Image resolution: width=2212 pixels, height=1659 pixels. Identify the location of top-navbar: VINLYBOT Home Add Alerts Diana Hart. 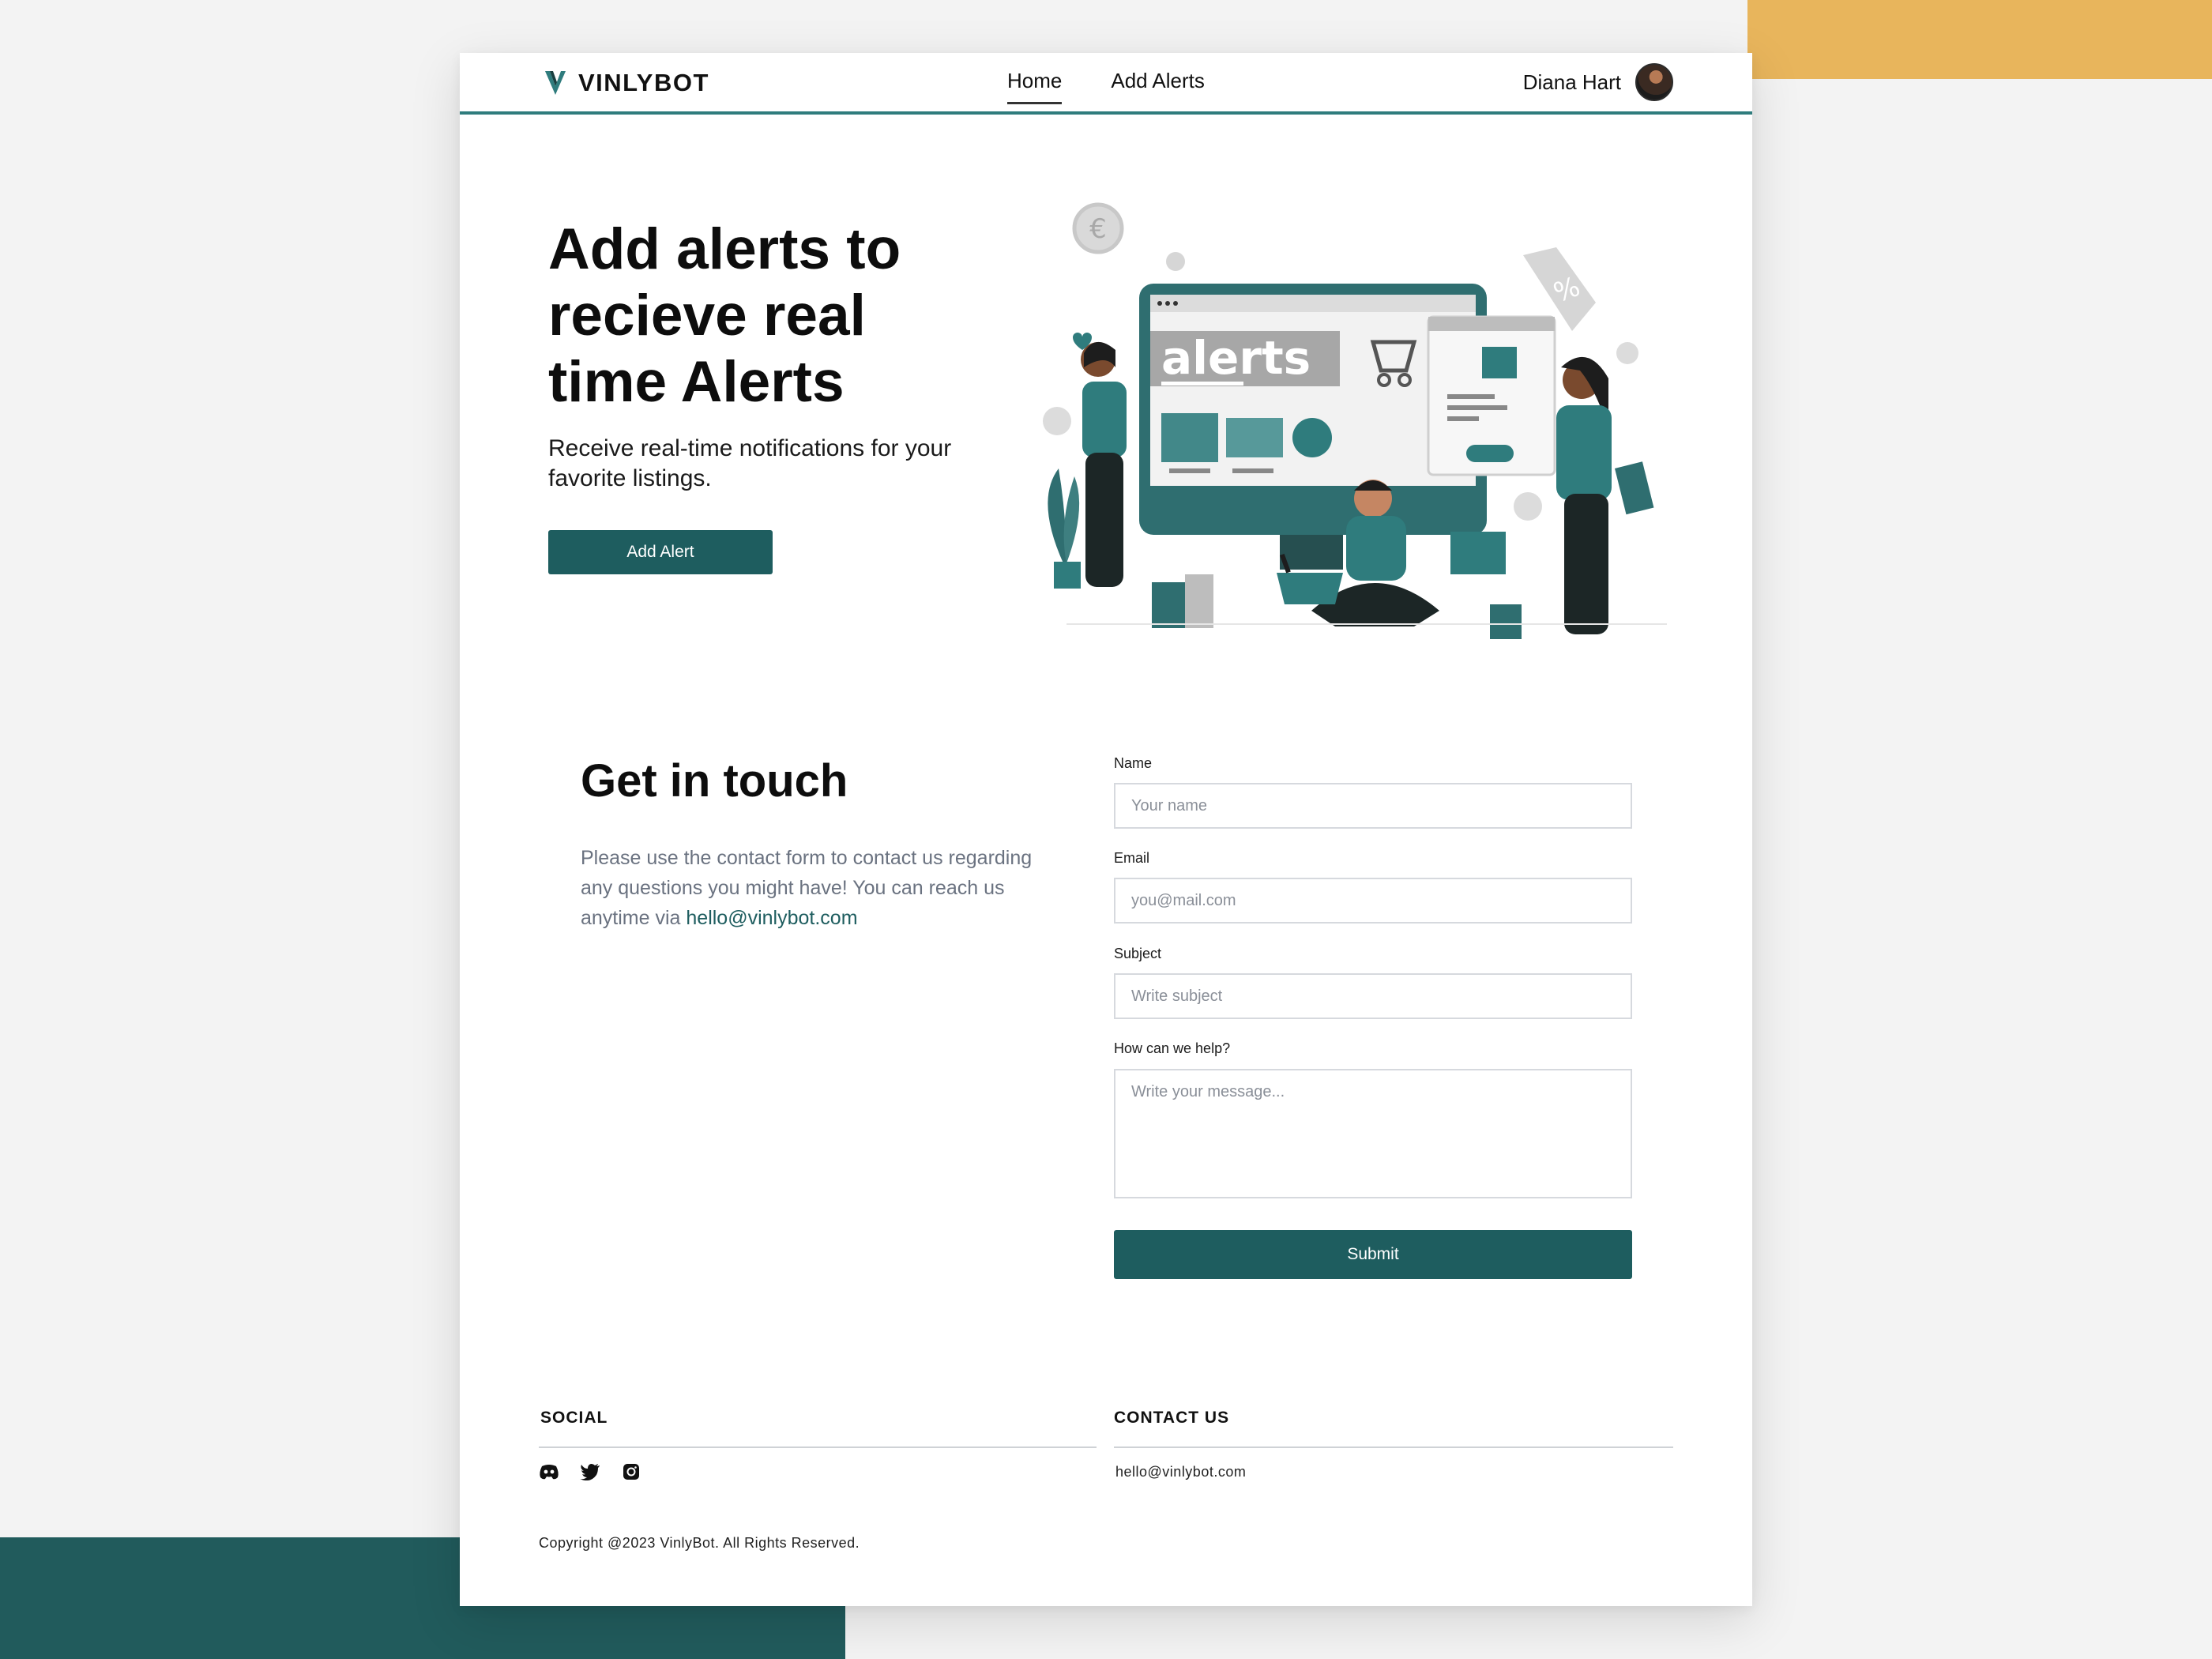
(1106, 84).